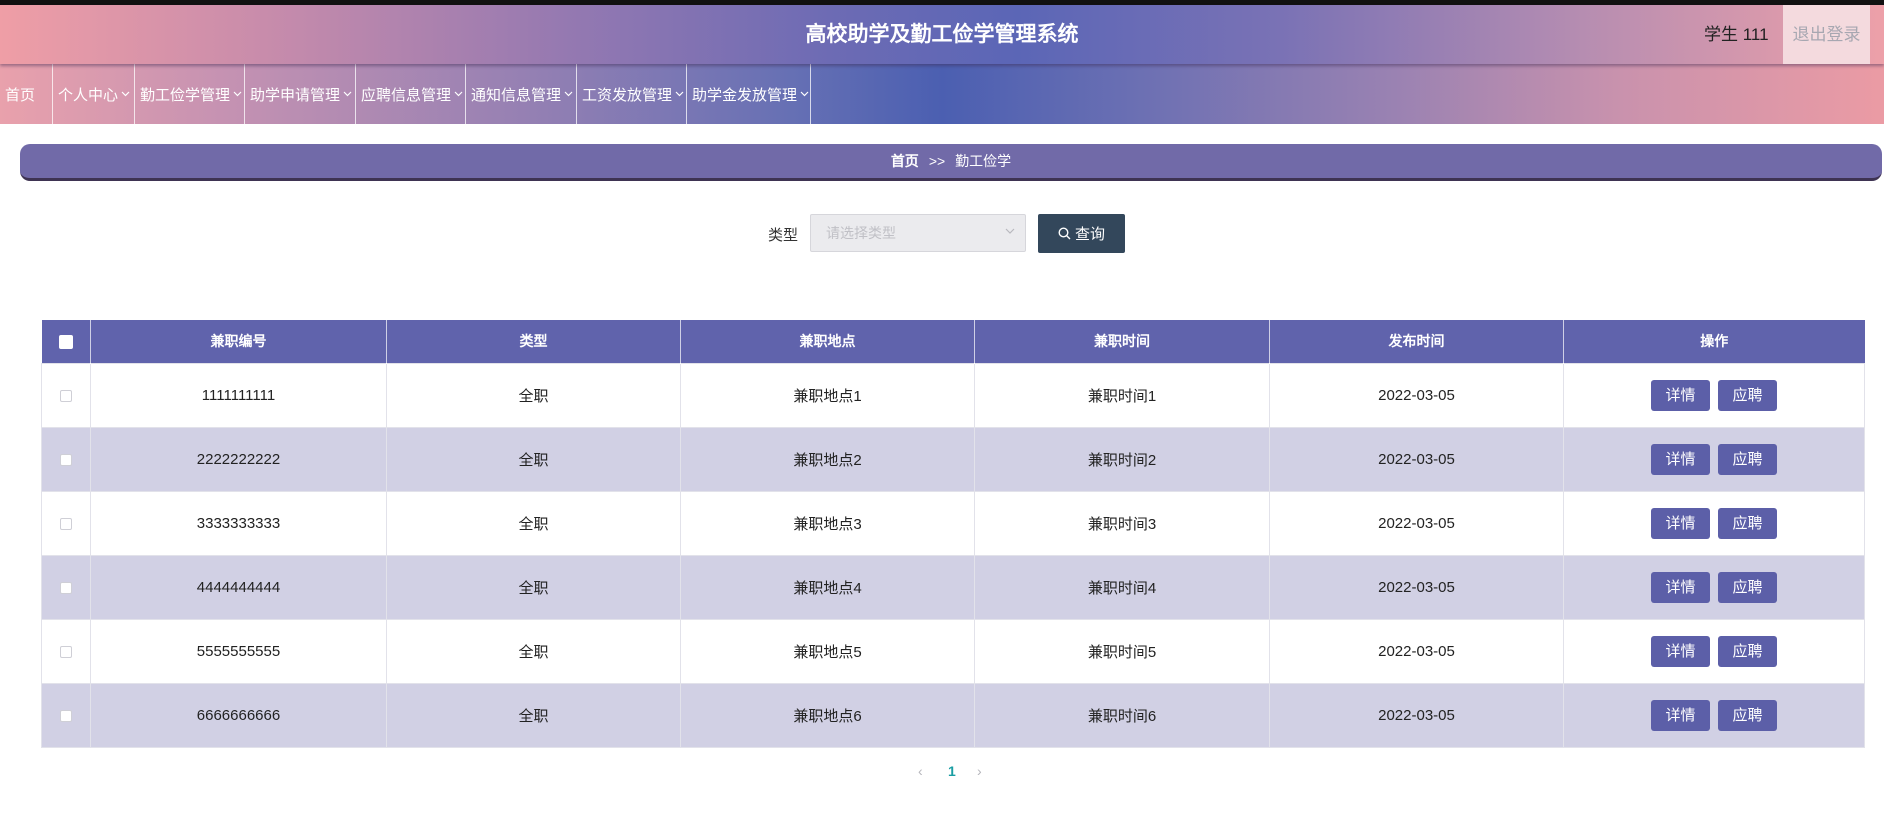  What do you see at coordinates (238, 715) in the screenshot?
I see `job-id-cell: 6666666666` at bounding box center [238, 715].